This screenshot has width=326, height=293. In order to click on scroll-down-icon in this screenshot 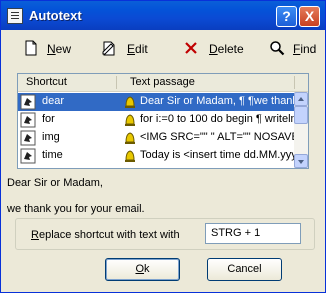, I will do `click(301, 161)`.